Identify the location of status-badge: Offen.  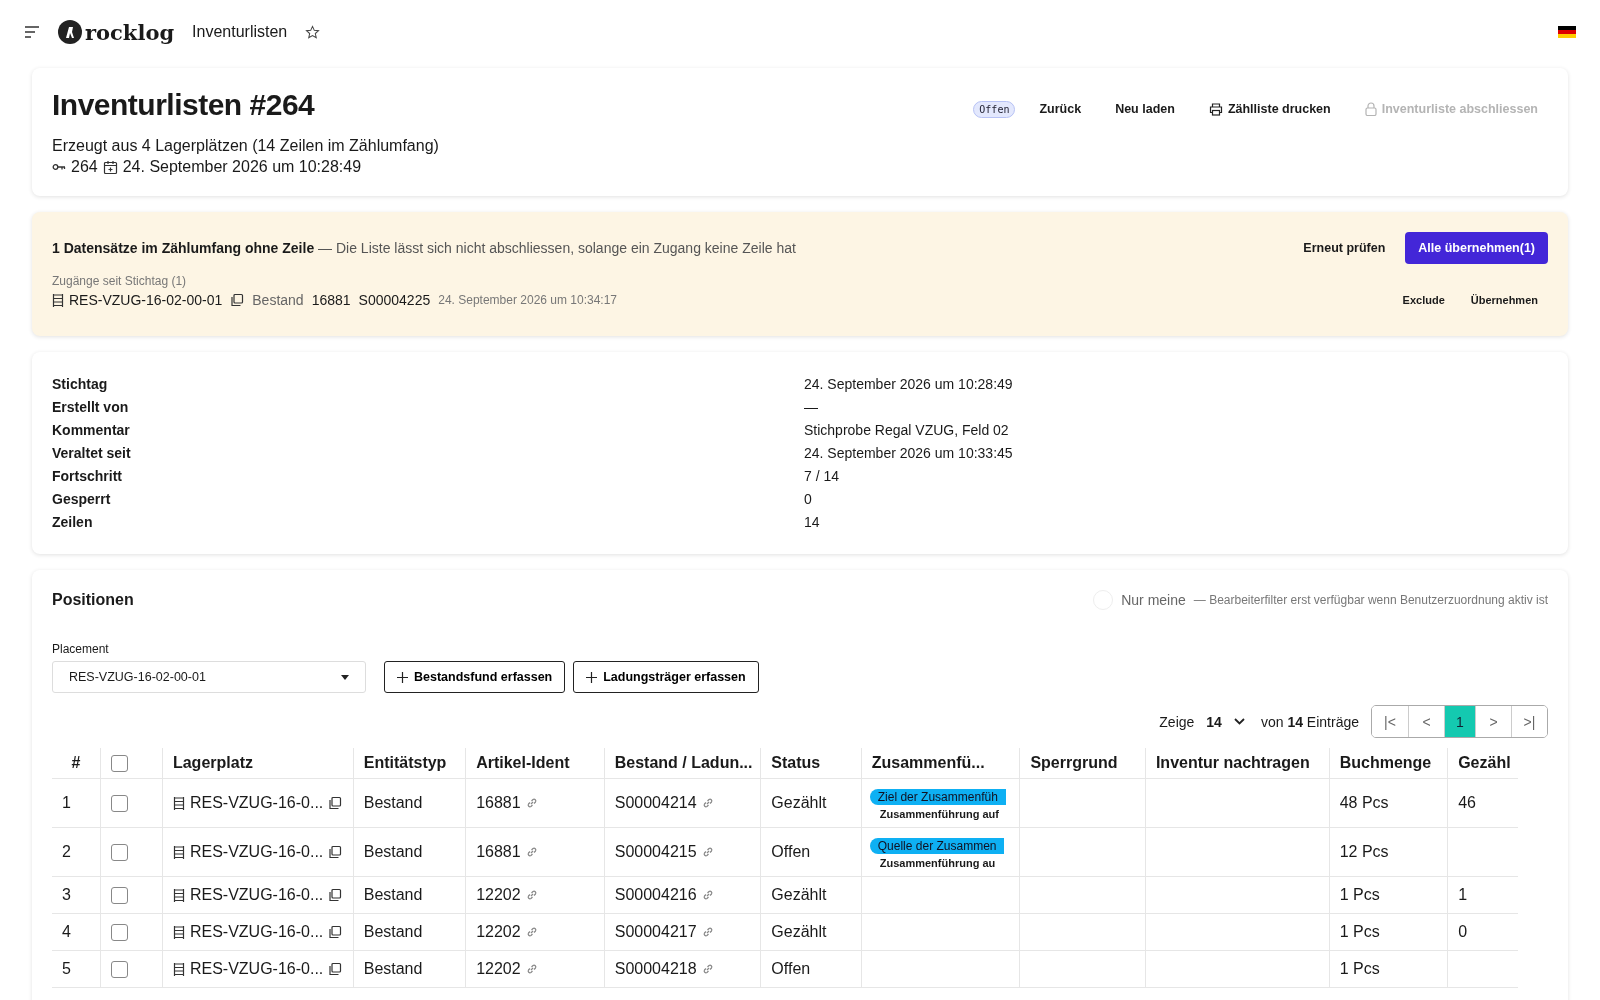
(994, 109).